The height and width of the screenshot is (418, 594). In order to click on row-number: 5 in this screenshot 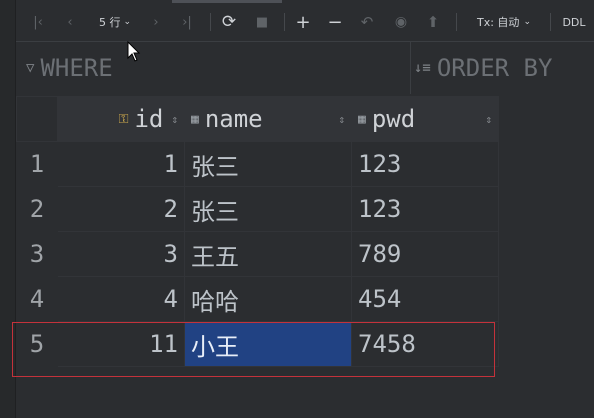, I will do `click(37, 344)`.